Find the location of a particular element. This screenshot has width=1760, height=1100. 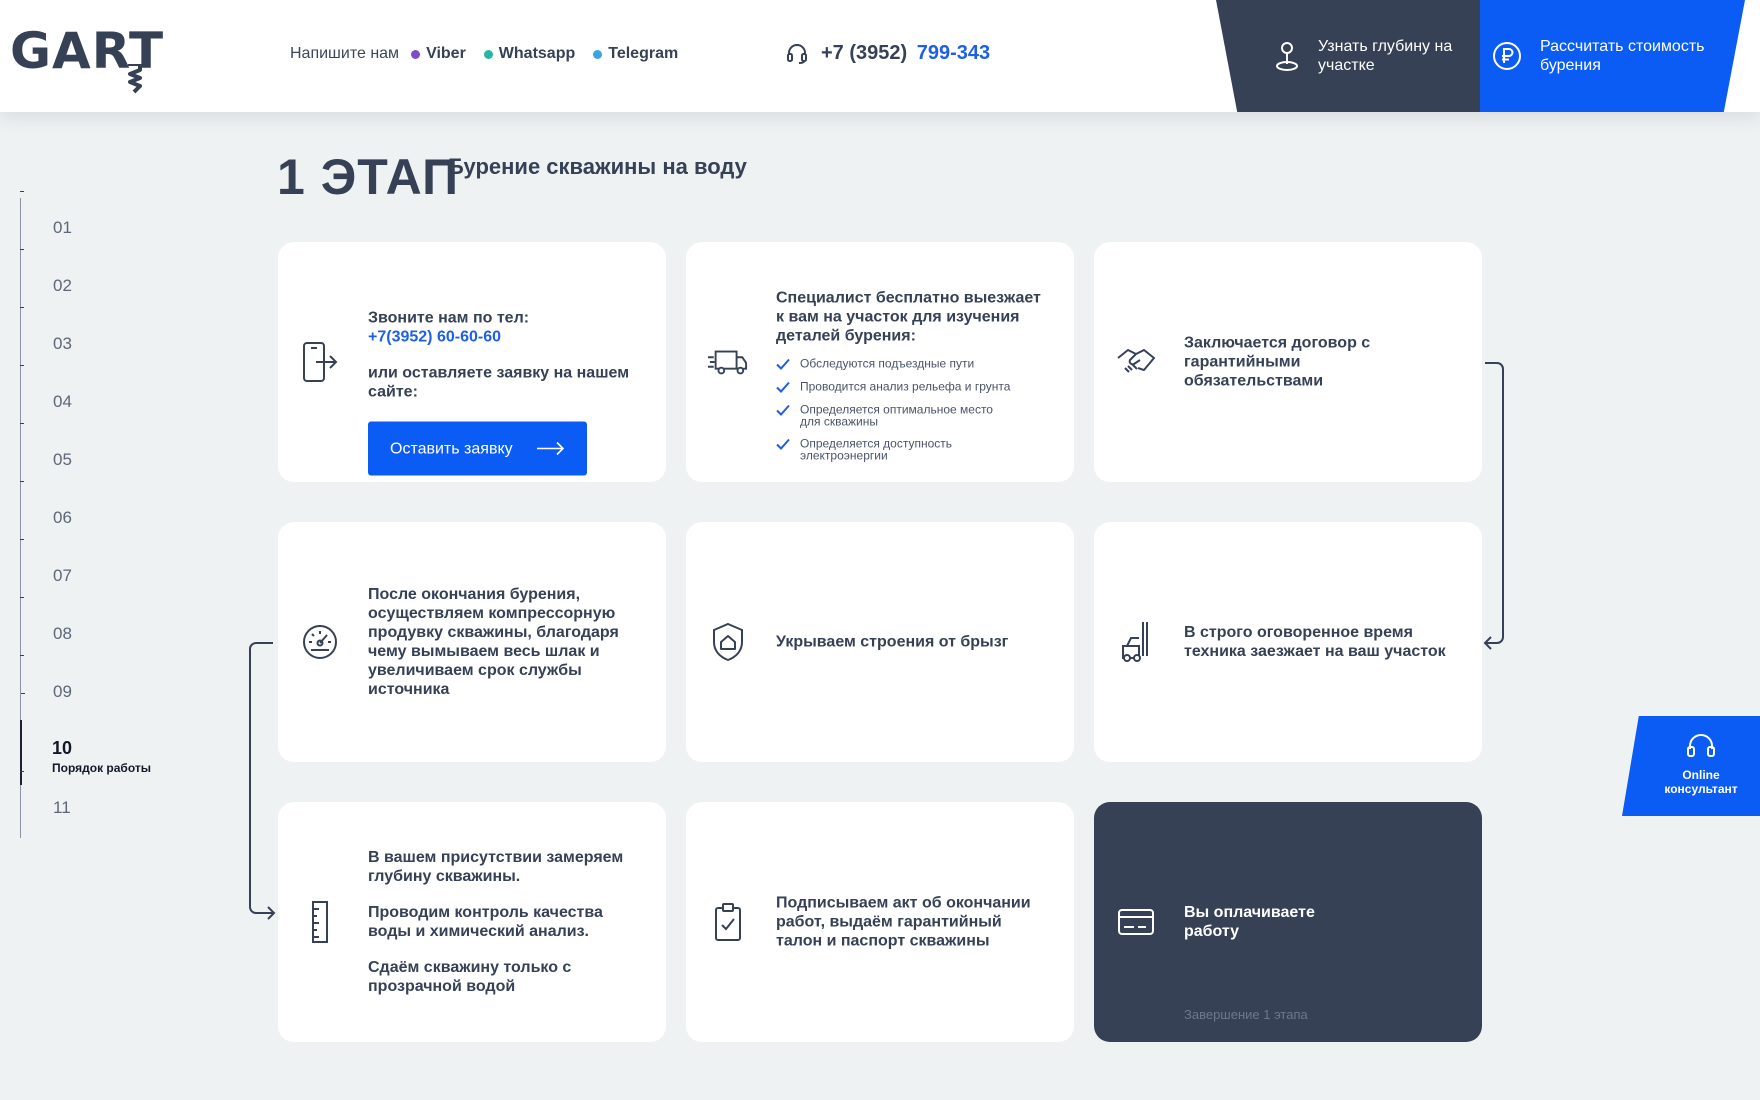

calculate-cost-label: Рассчитать стоимость бурения is located at coordinates (1622, 56).